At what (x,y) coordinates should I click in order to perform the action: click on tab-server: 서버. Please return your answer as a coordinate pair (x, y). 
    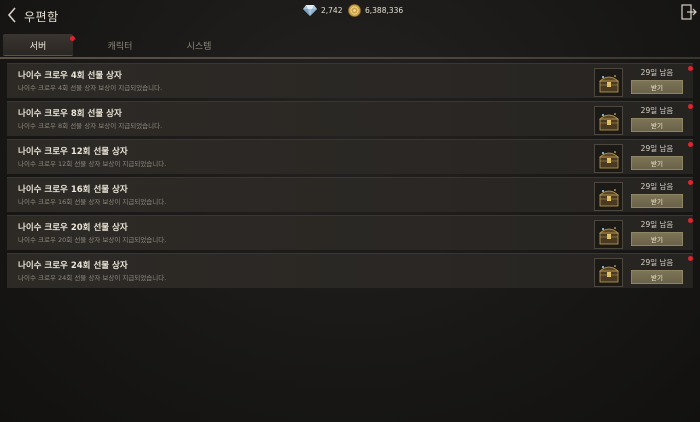
    Looking at the image, I should click on (38, 45).